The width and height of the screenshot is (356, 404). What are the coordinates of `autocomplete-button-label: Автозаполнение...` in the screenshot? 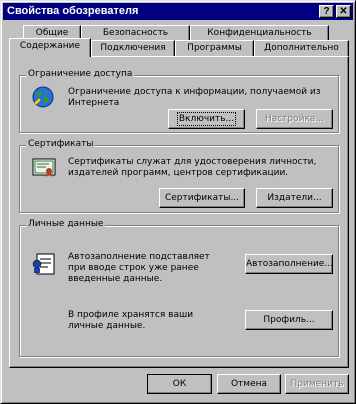 It's located at (289, 264).